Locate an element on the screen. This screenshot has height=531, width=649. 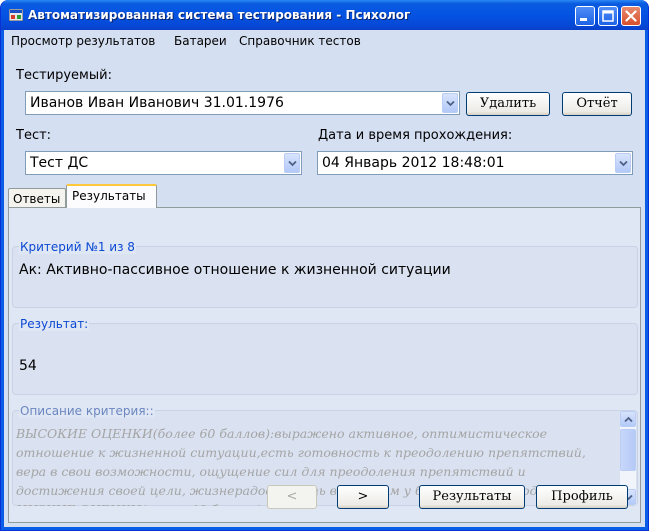
subject-select: Иванов Иван Иванович 31.01.1976 is located at coordinates (242, 103).